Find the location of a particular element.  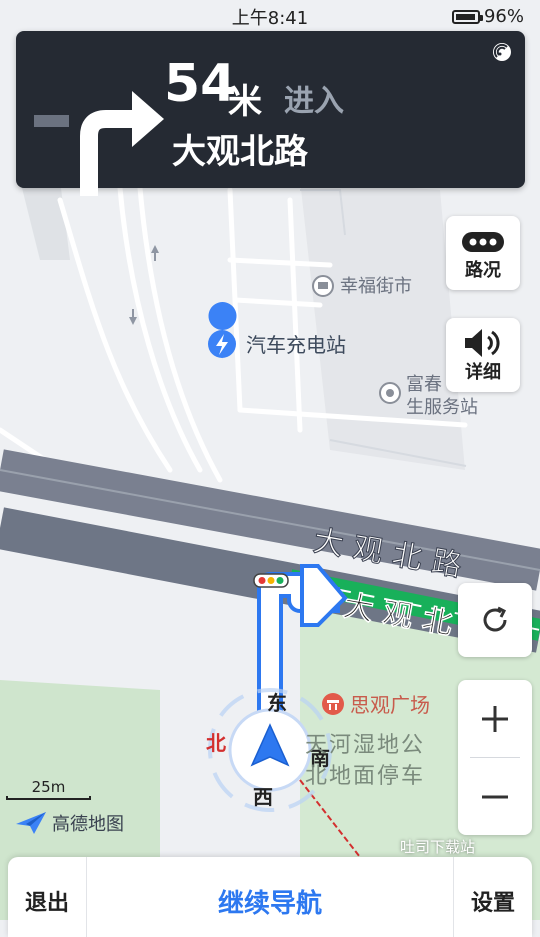

traffic-dots-icon is located at coordinates (483, 242).